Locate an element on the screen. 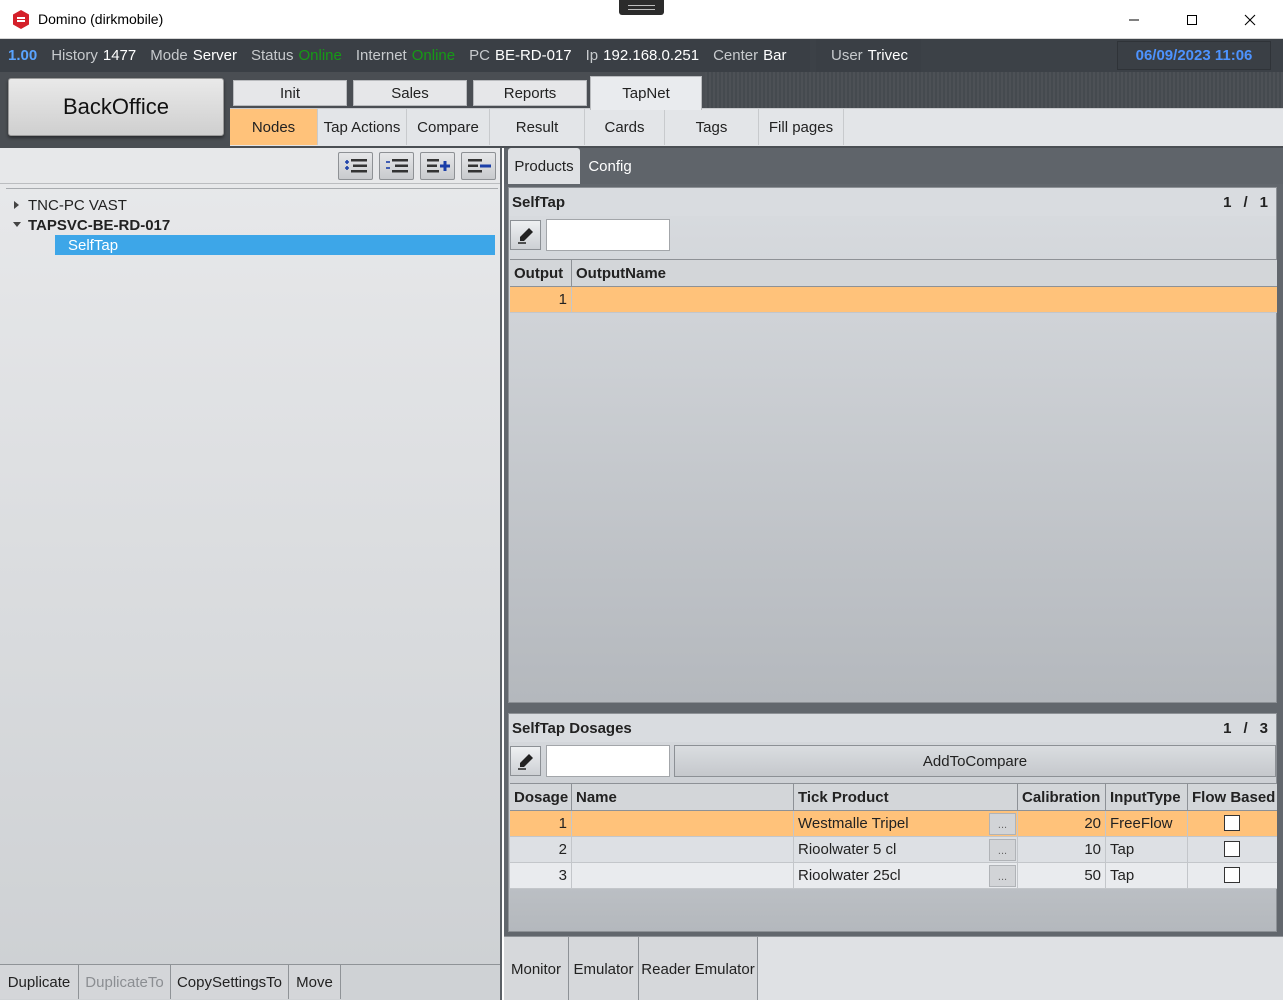 This screenshot has height=1000, width=1283. datetime-display: 06/09/2023 11:06 is located at coordinates (1194, 55).